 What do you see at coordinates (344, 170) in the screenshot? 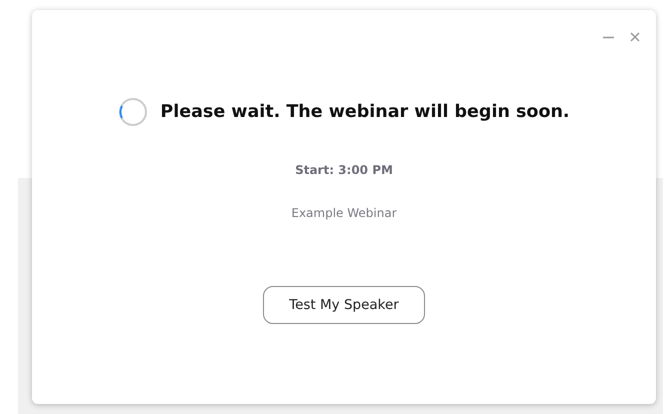
I see `start-time: Start: 3:00 PM` at bounding box center [344, 170].